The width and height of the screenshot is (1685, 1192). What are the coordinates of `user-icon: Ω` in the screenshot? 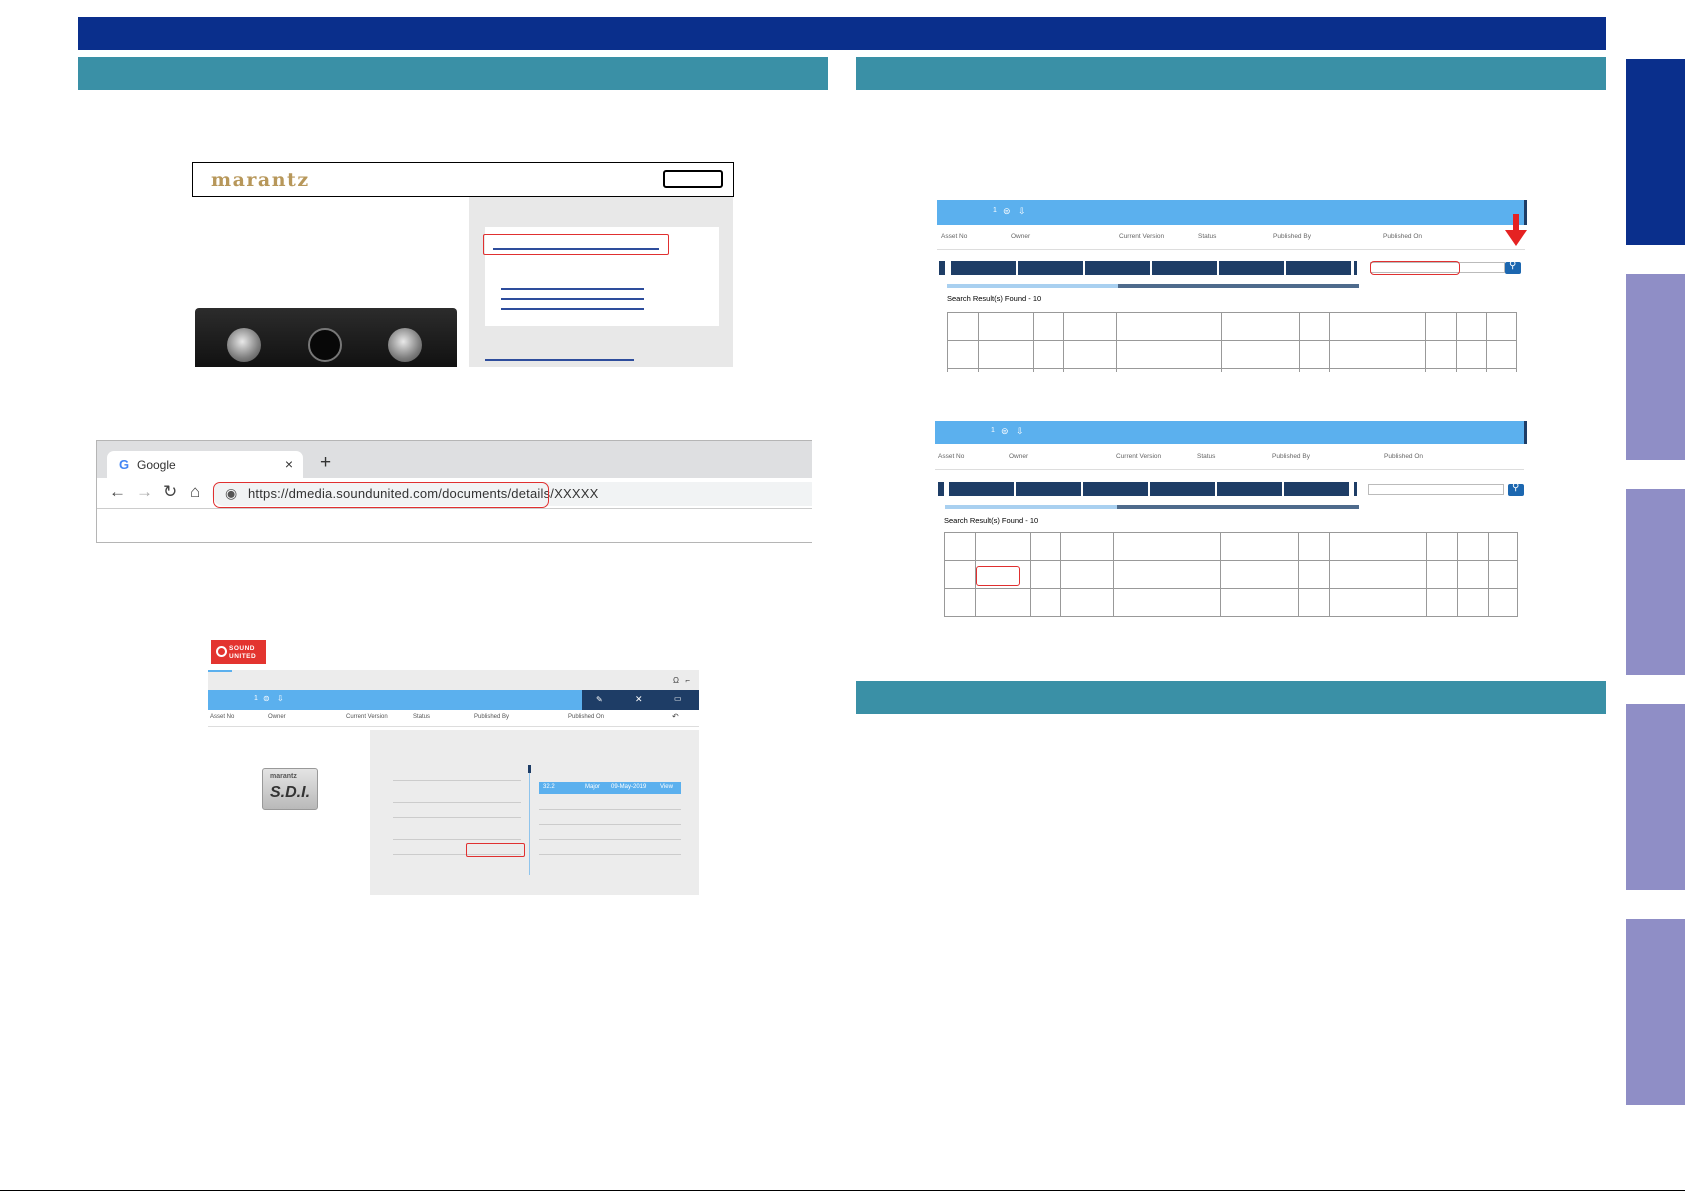 It's located at (676, 680).